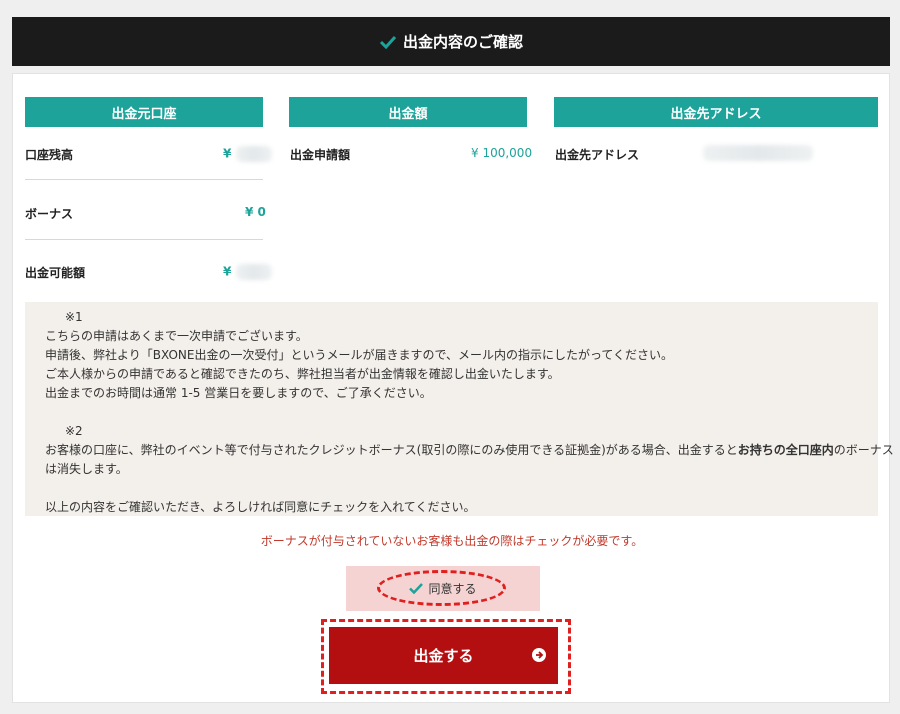  I want to click on agree-label: 同意する, so click(452, 589).